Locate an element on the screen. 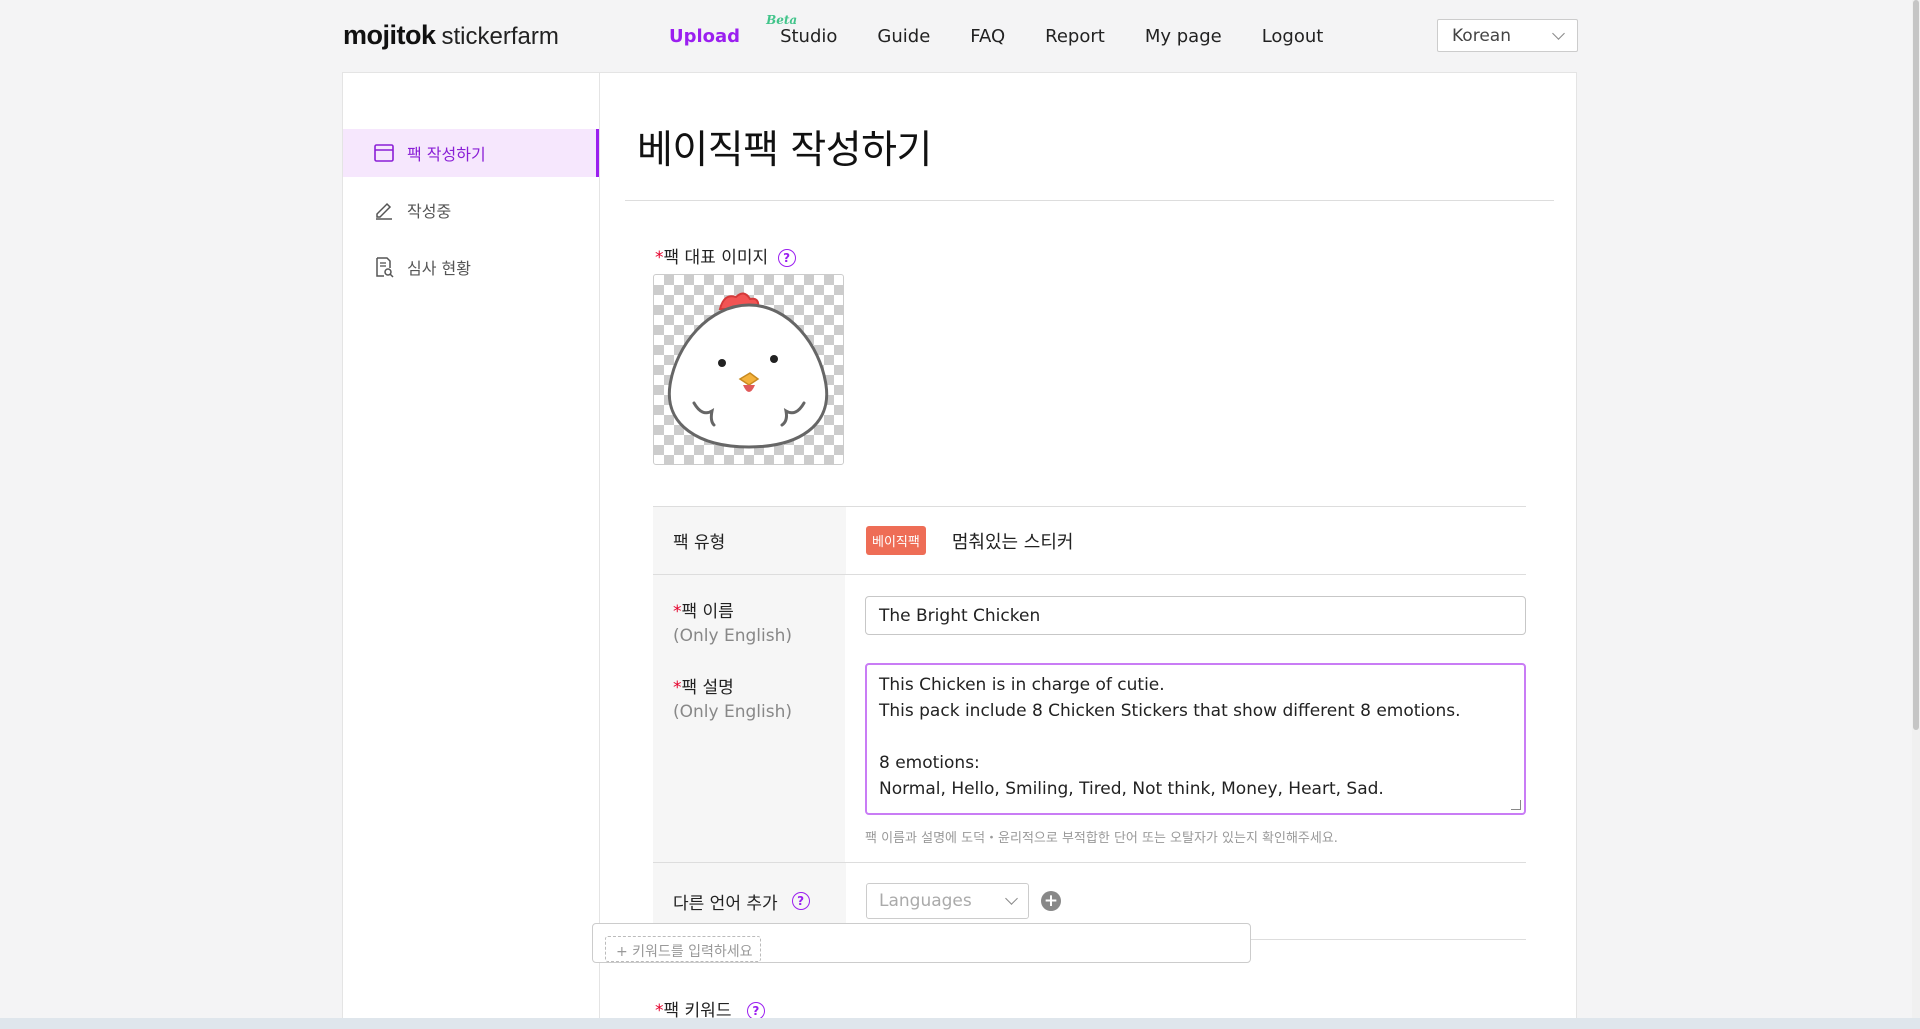 The height and width of the screenshot is (1029, 1920). pack-desc-label: *팩 설명 is located at coordinates (703, 688).